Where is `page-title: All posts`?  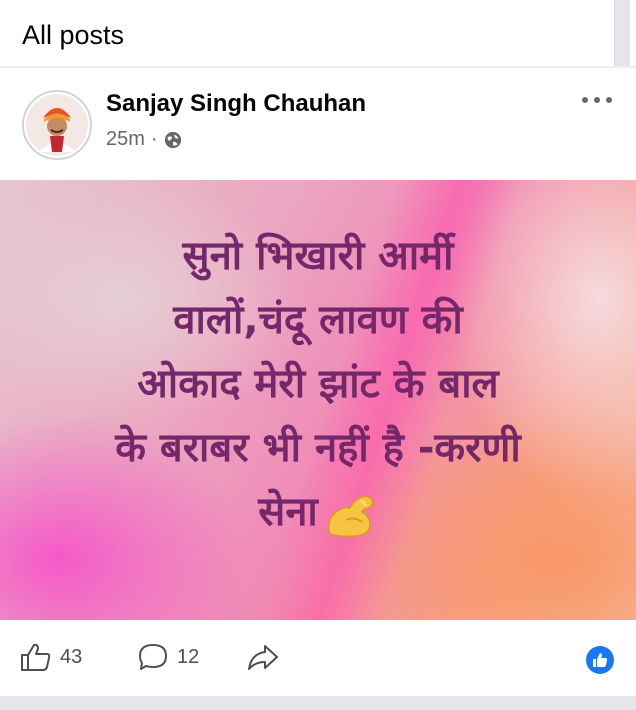 page-title: All posts is located at coordinates (73, 35).